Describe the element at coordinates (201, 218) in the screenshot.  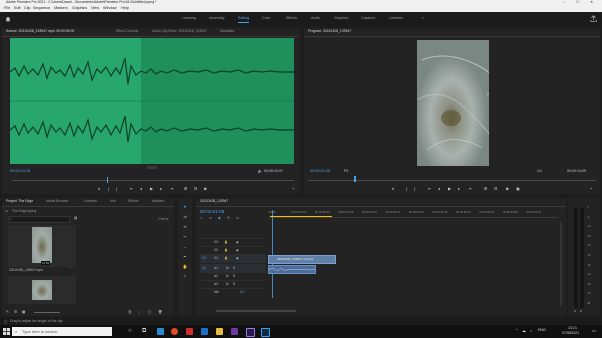
I see `snap-icon: ⊂` at that location.